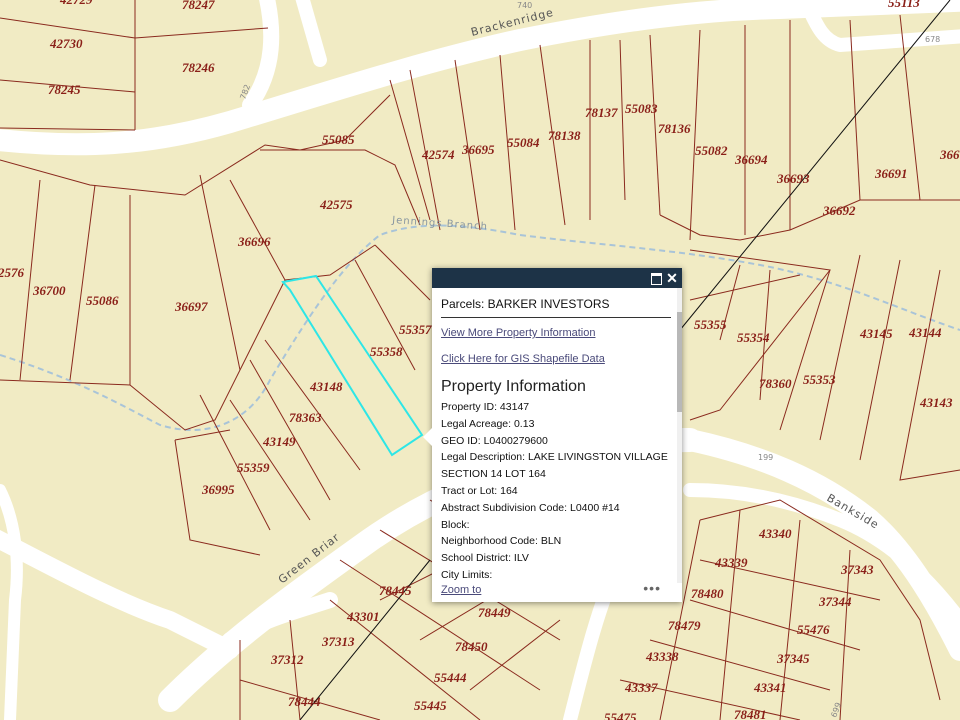  What do you see at coordinates (770, 687) in the screenshot?
I see `parcel-label: 43341` at bounding box center [770, 687].